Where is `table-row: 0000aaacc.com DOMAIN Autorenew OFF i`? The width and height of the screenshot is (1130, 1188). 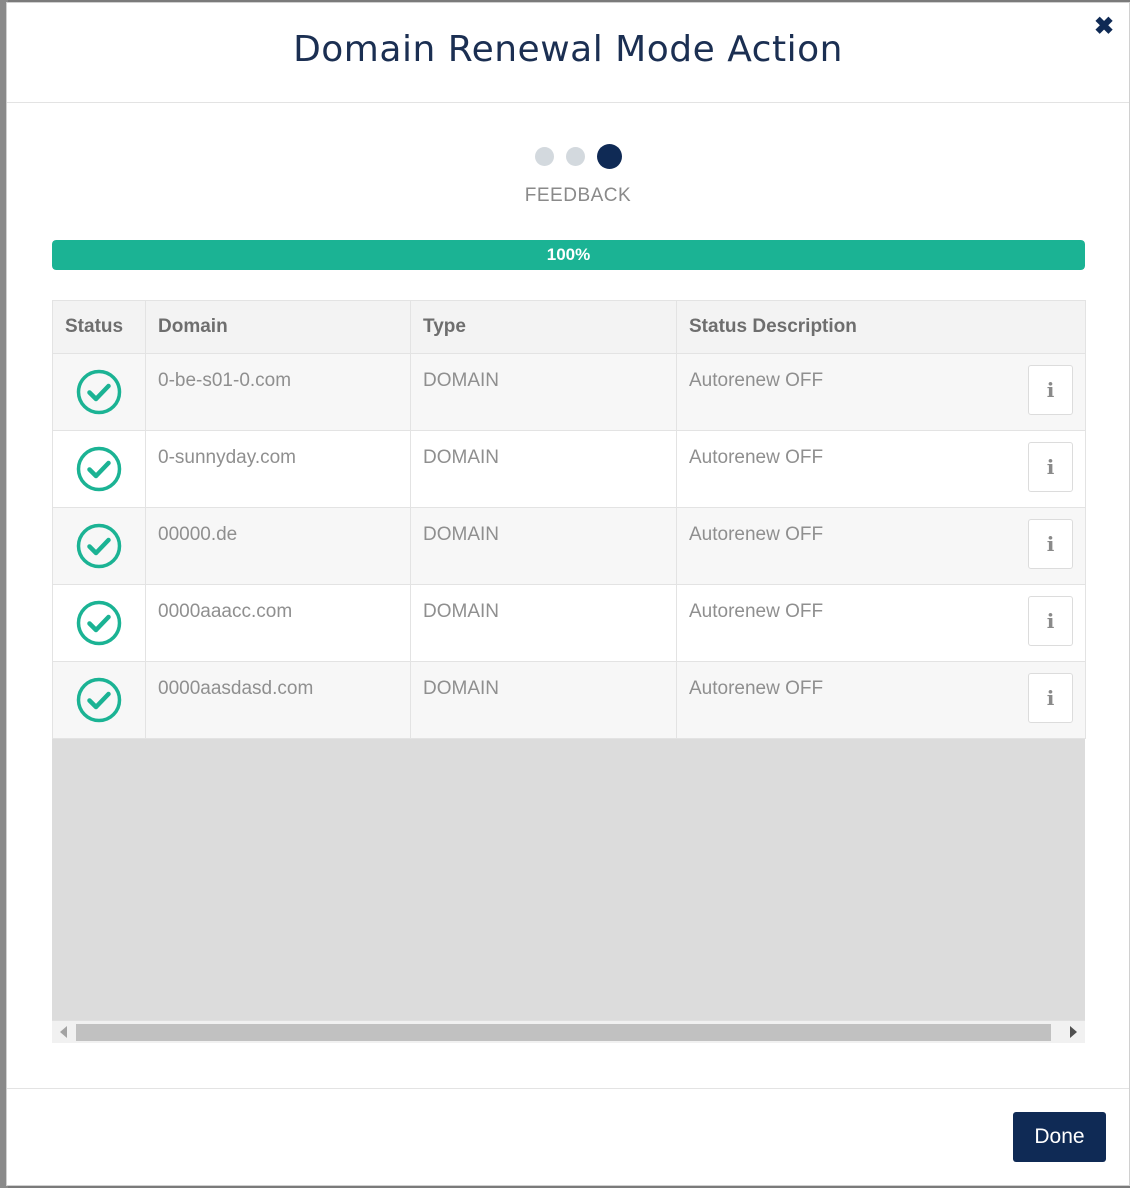 table-row: 0000aaacc.com DOMAIN Autorenew OFF i is located at coordinates (569, 623).